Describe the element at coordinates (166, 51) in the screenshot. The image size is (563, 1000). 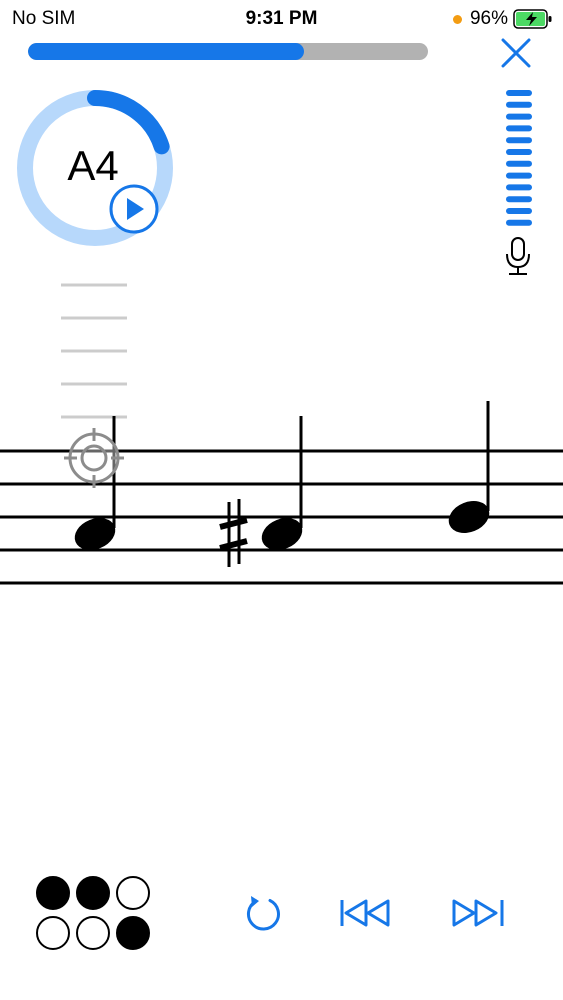
I see `exercise-progress-fill` at that location.